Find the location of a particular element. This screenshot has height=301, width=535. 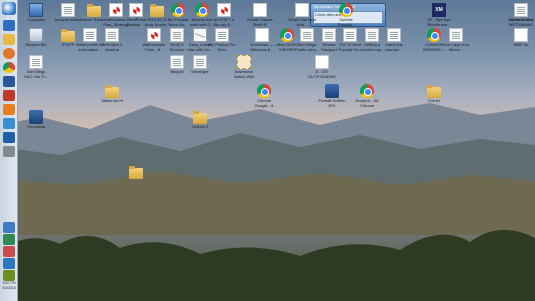

desktop-icon-row1-1: Computer is located at coordinates (36, 13).